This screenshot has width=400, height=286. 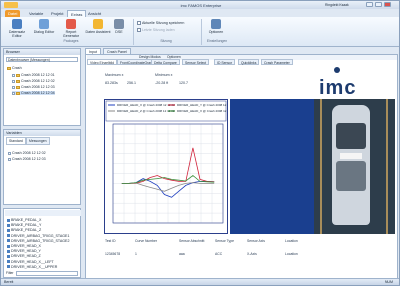 I want to click on channel-label: DRIVER_HEAD_X__LEFT, so click(x=32, y=261).